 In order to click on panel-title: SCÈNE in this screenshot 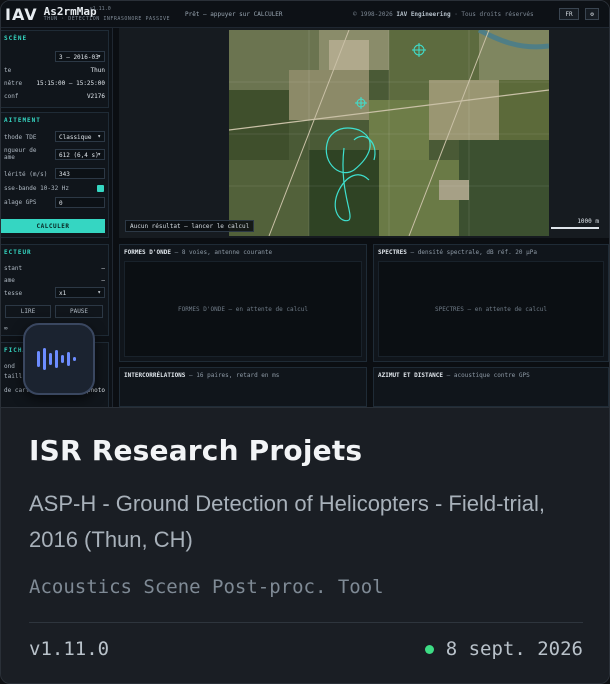, I will do `click(16, 38)`.